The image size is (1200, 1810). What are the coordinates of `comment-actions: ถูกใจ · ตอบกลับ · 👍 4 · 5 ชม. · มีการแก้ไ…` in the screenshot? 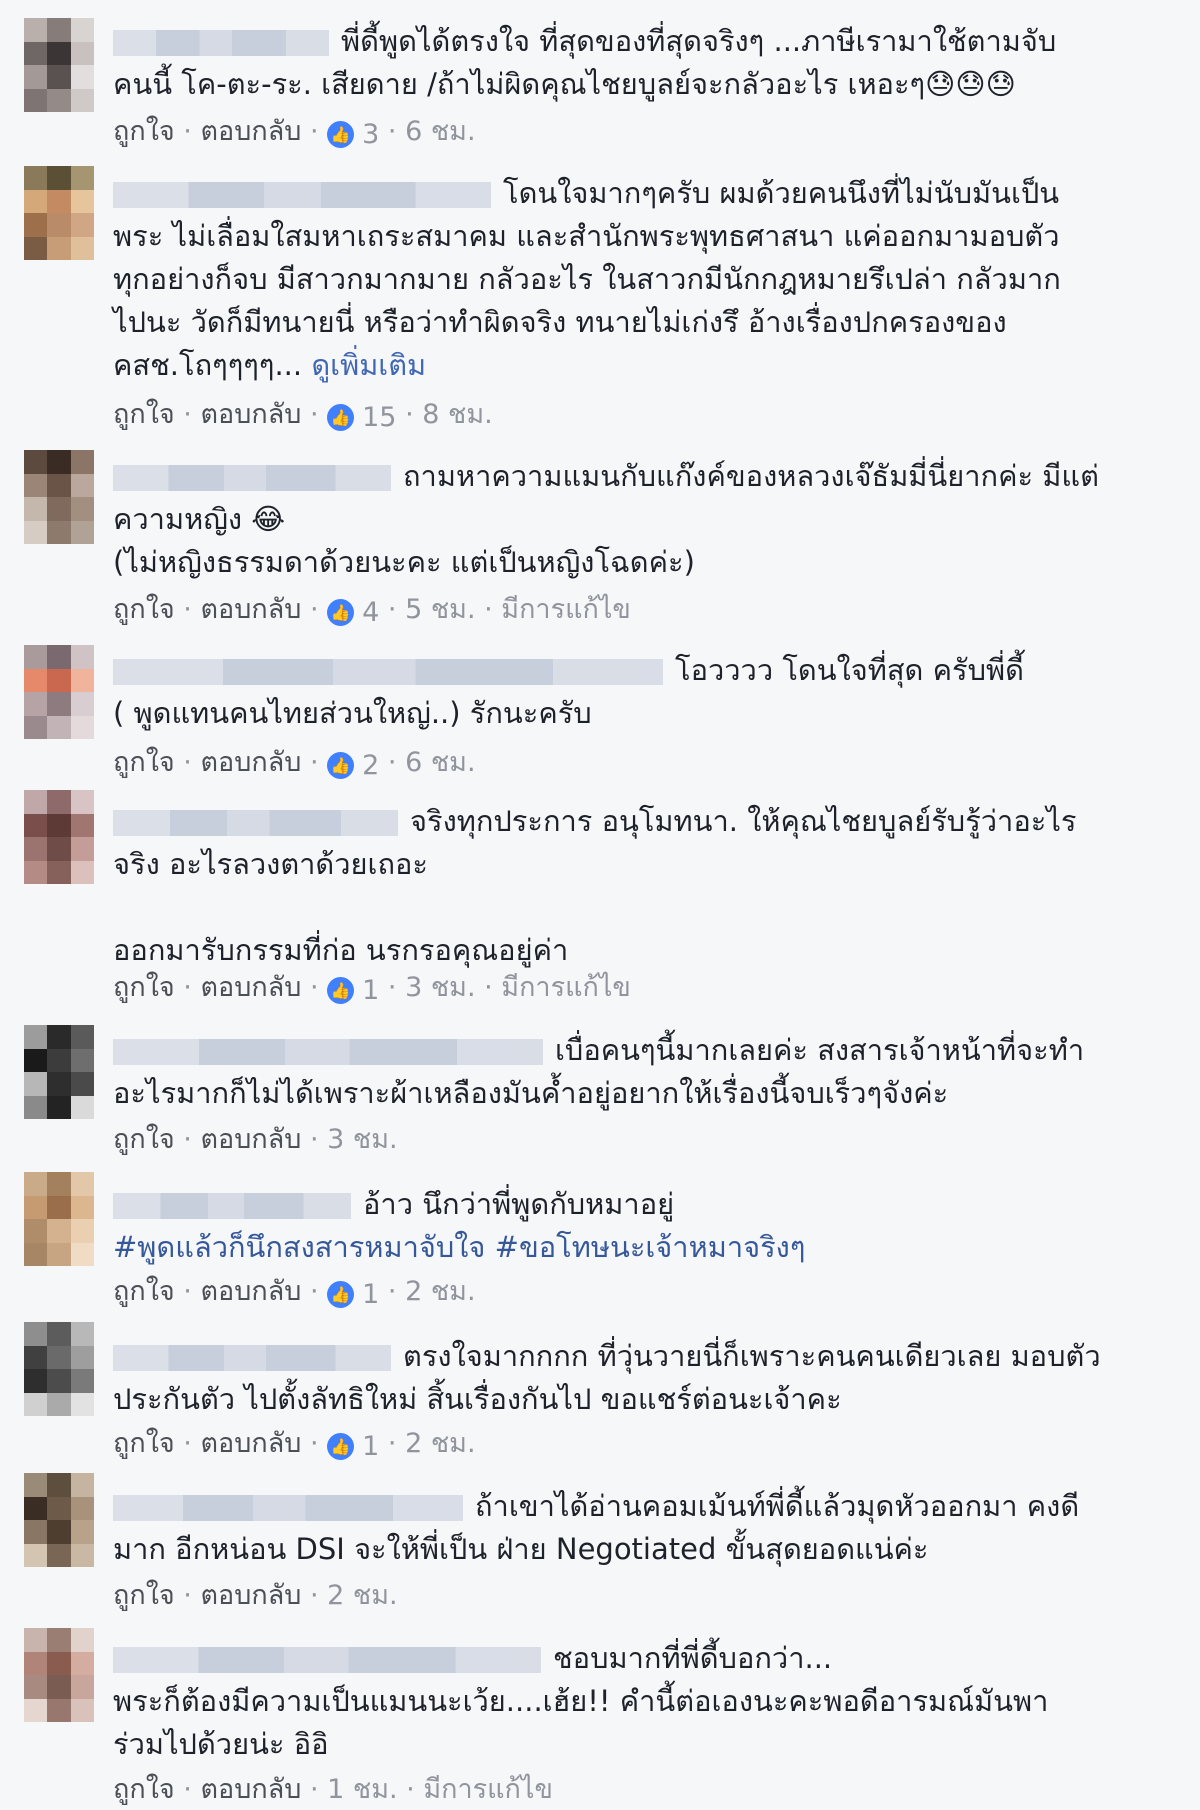 It's located at (372, 611).